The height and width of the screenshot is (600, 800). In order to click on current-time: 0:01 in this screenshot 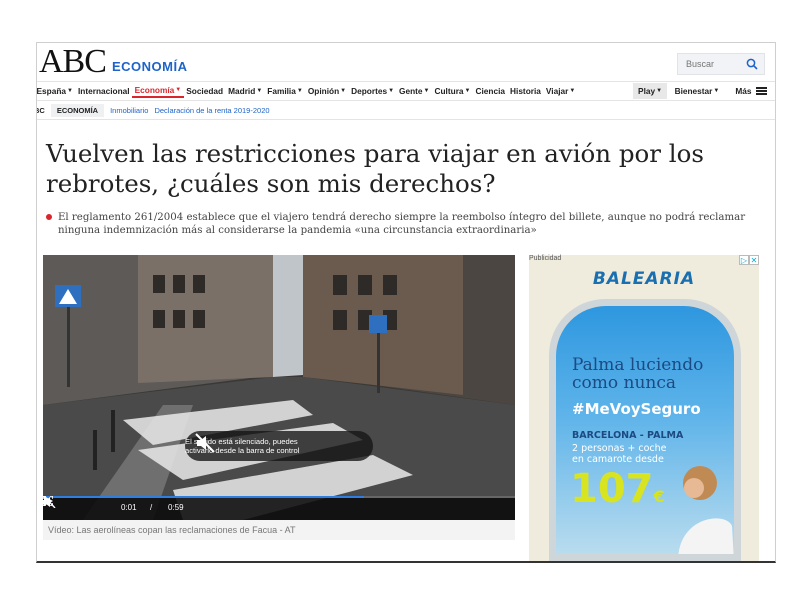, I will do `click(129, 507)`.